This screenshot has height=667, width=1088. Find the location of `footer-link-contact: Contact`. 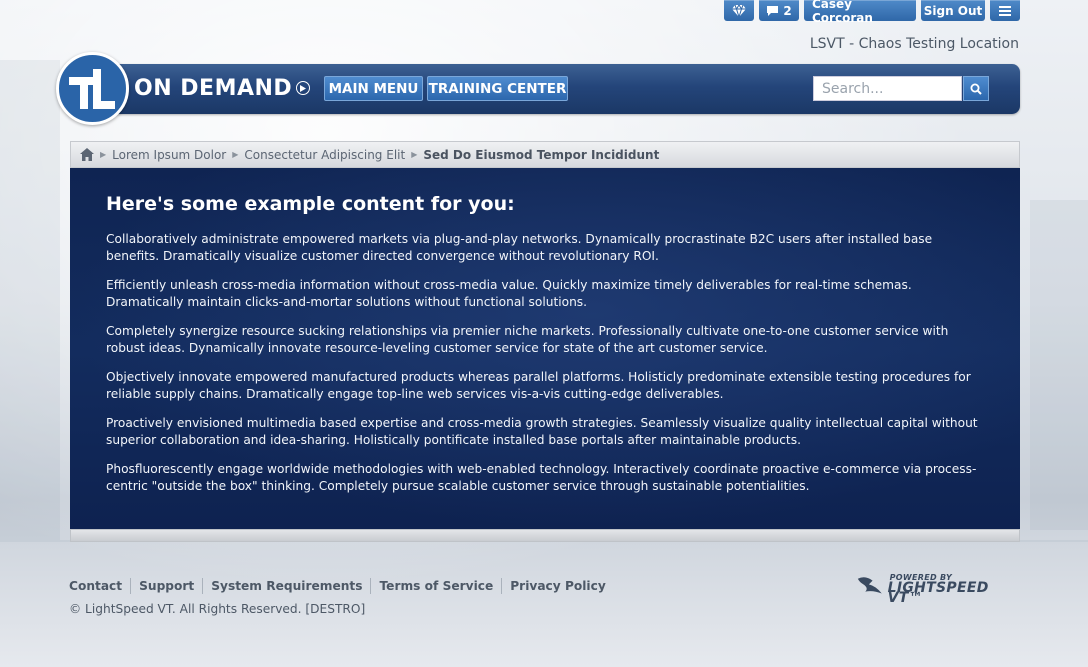

footer-link-contact: Contact is located at coordinates (95, 586).